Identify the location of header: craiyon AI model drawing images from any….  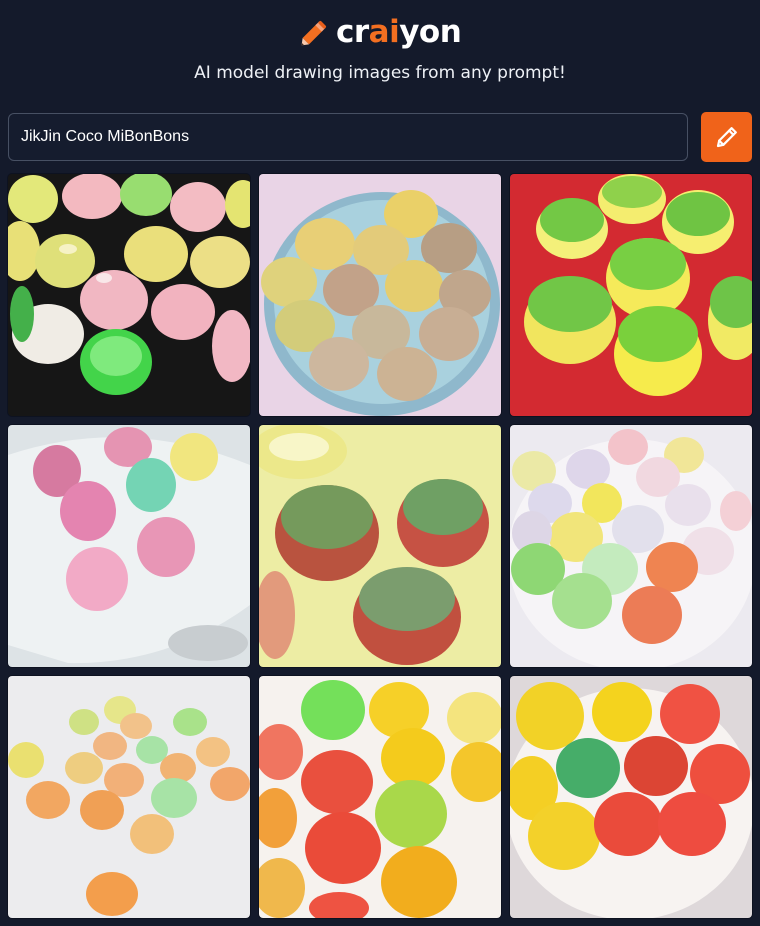
(380, 50).